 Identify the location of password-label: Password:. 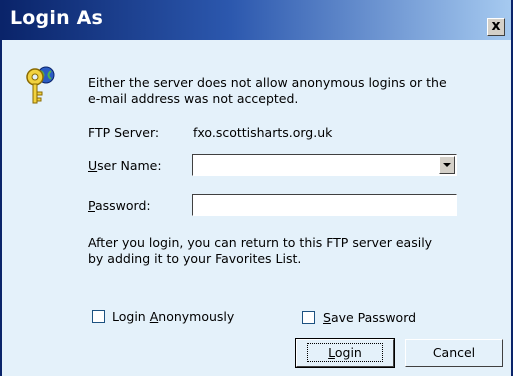
(119, 205).